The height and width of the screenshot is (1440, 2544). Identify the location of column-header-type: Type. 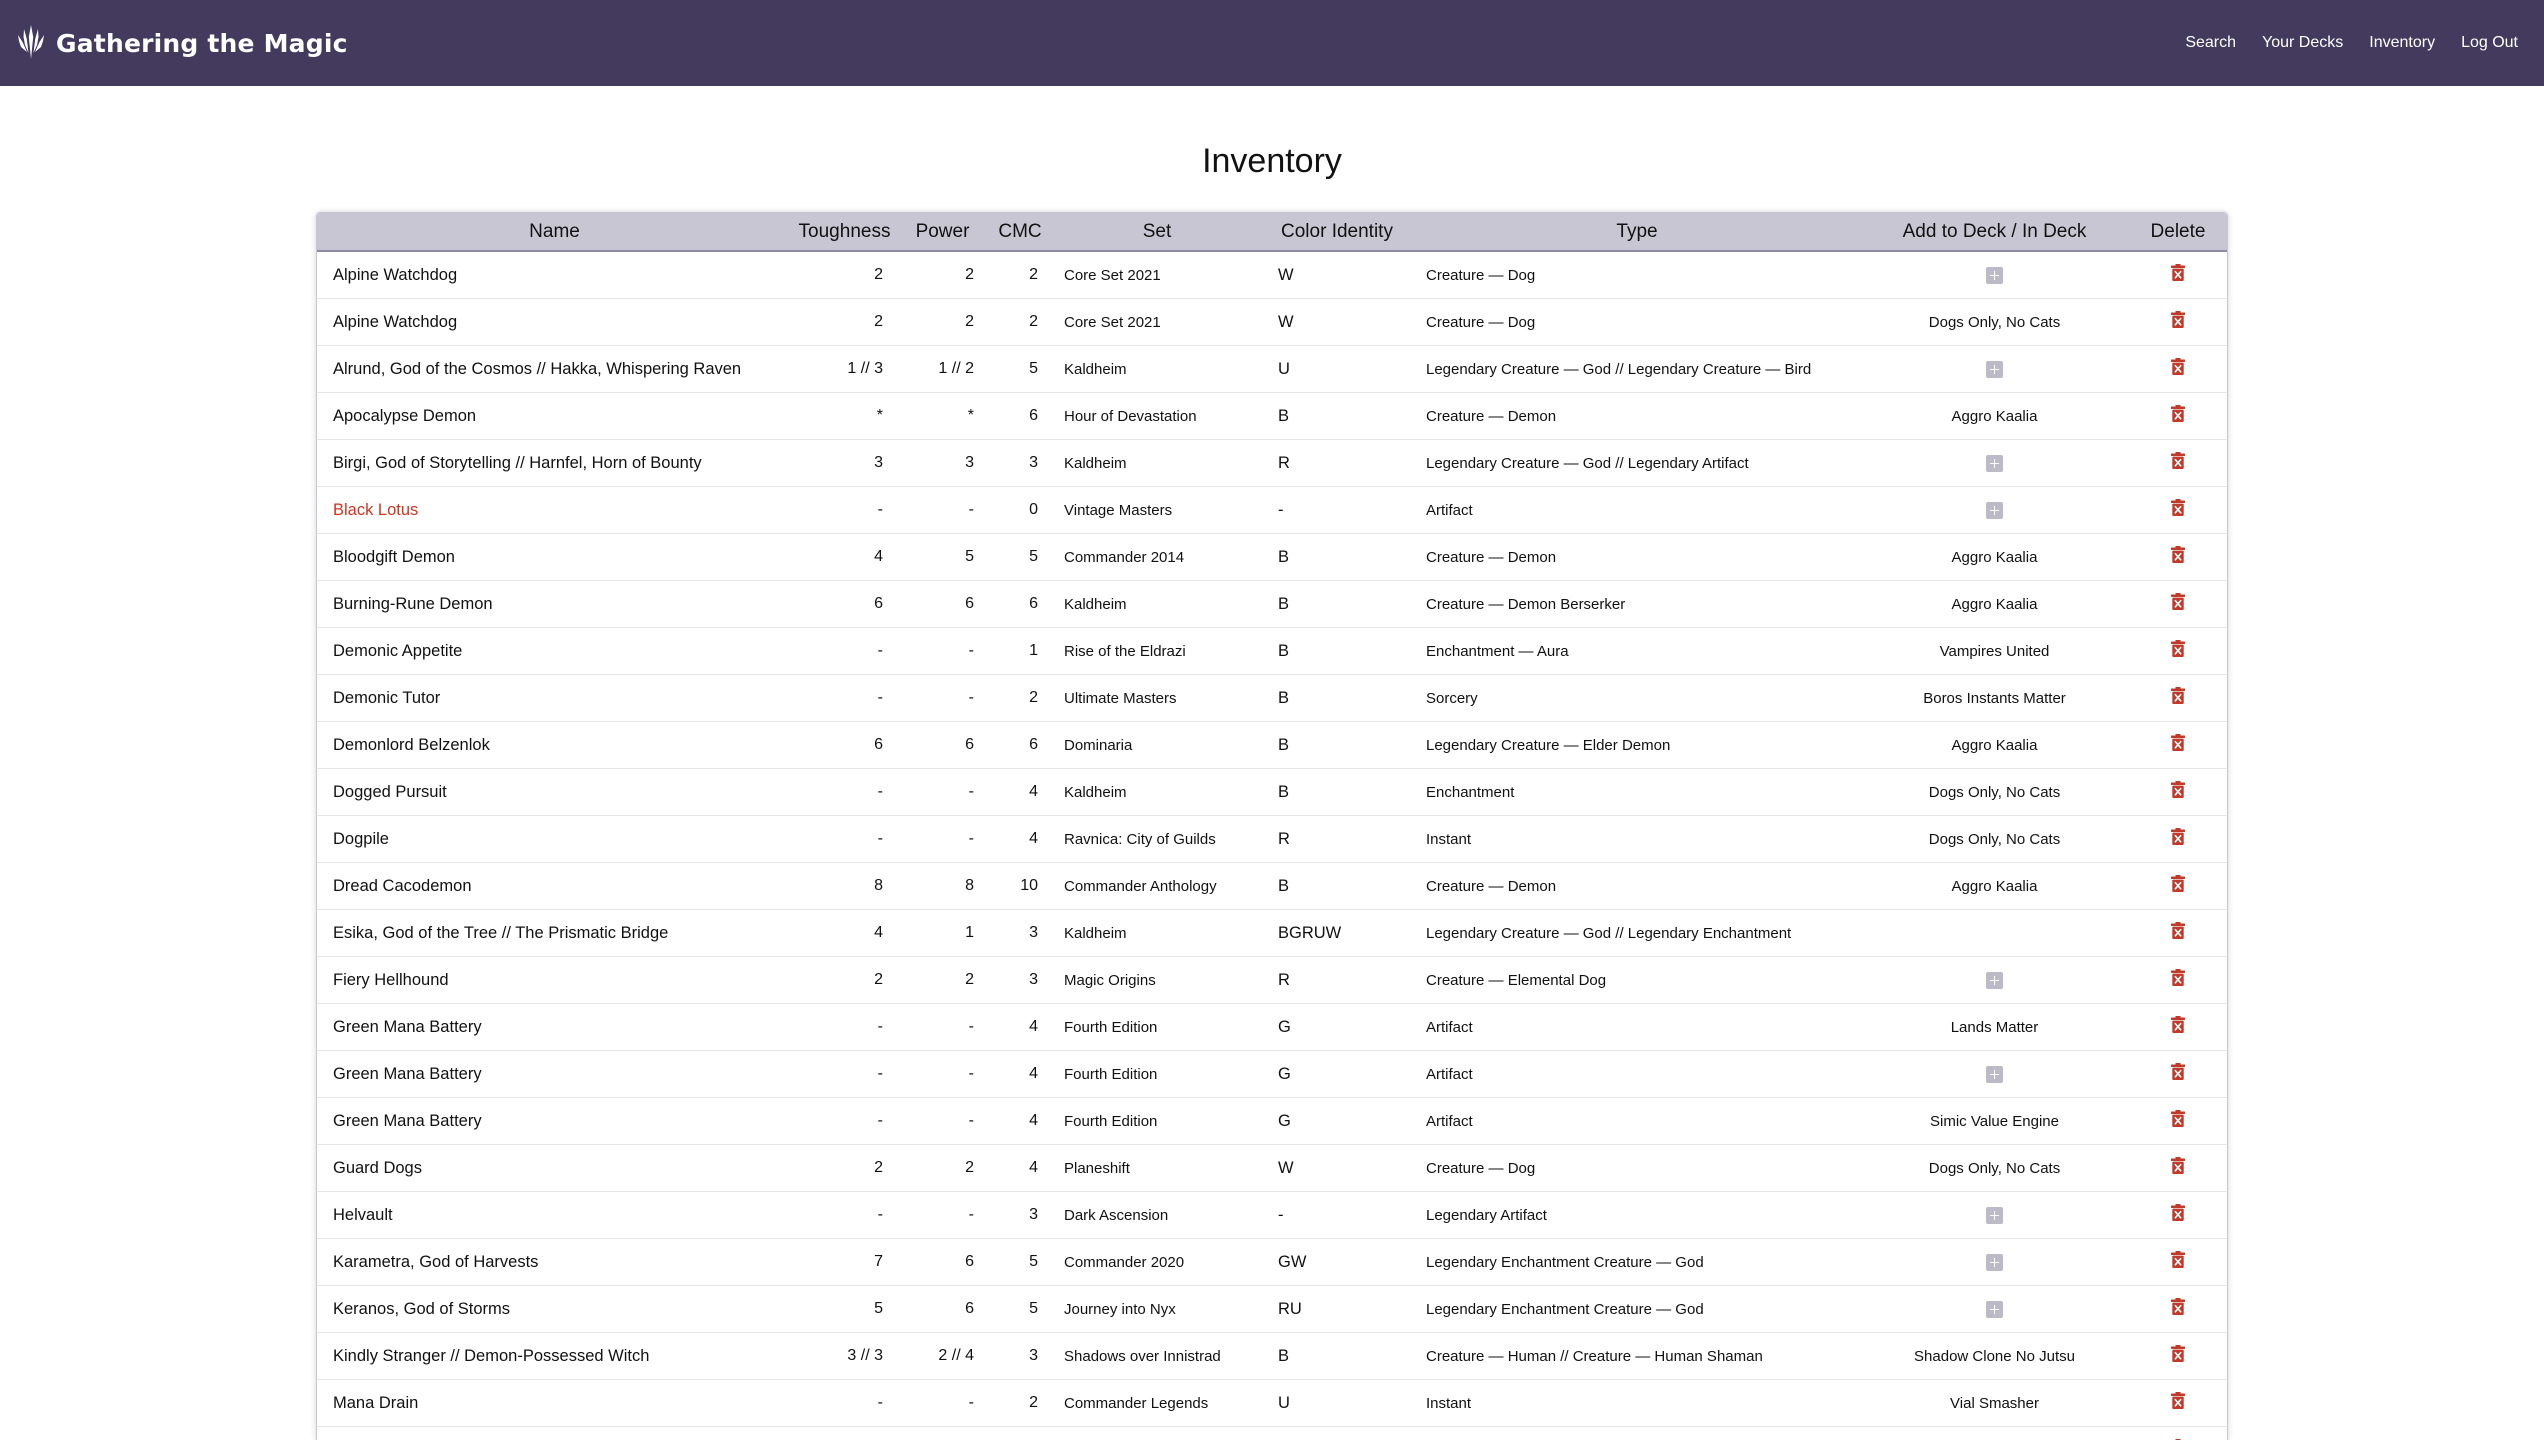
(1637, 232).